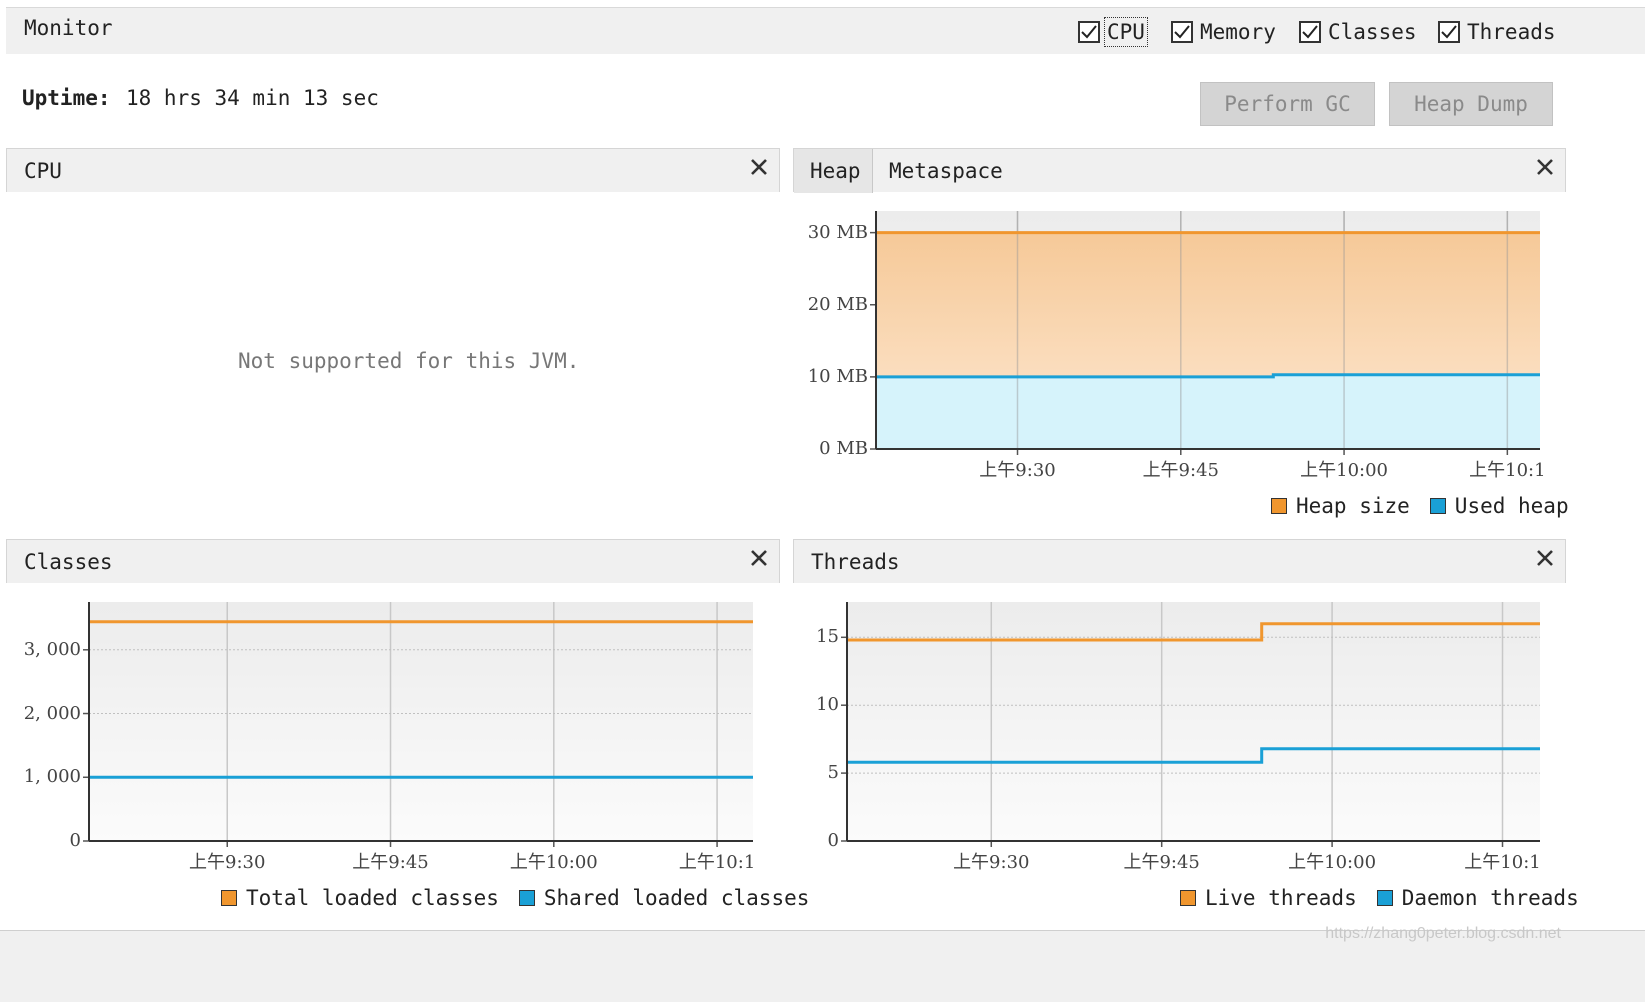 The image size is (1645, 1002). What do you see at coordinates (52, 649) in the screenshot?
I see `classes-ytick-label: 3, 000` at bounding box center [52, 649].